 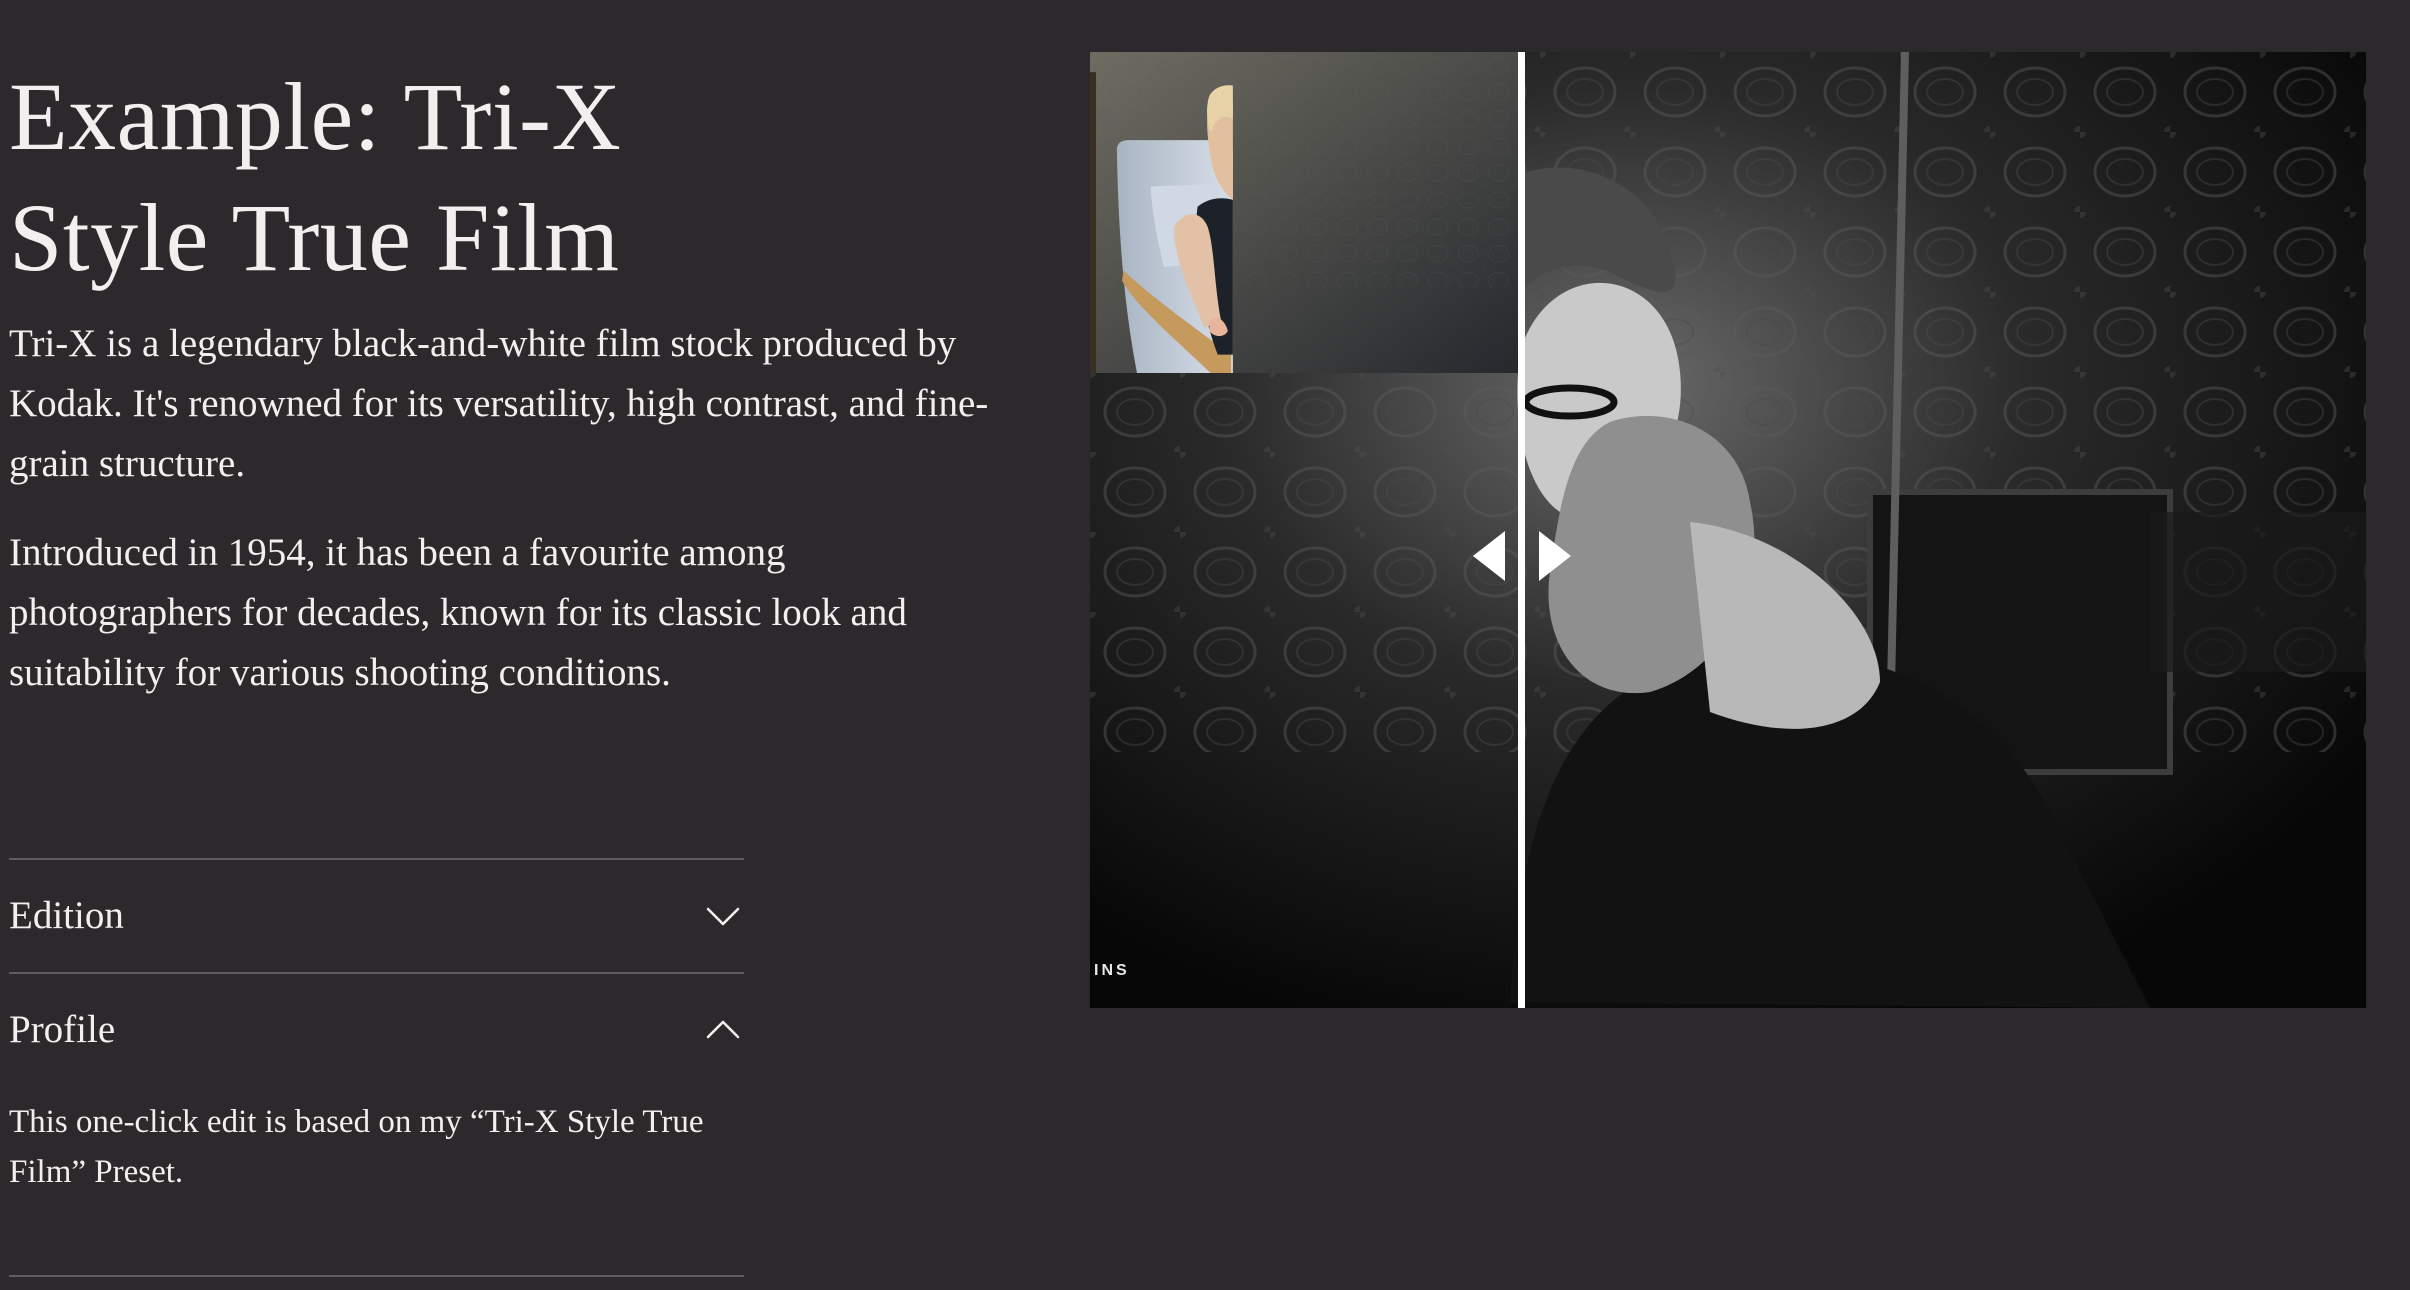 I want to click on title-line-2: Style True Film, so click(x=314, y=237).